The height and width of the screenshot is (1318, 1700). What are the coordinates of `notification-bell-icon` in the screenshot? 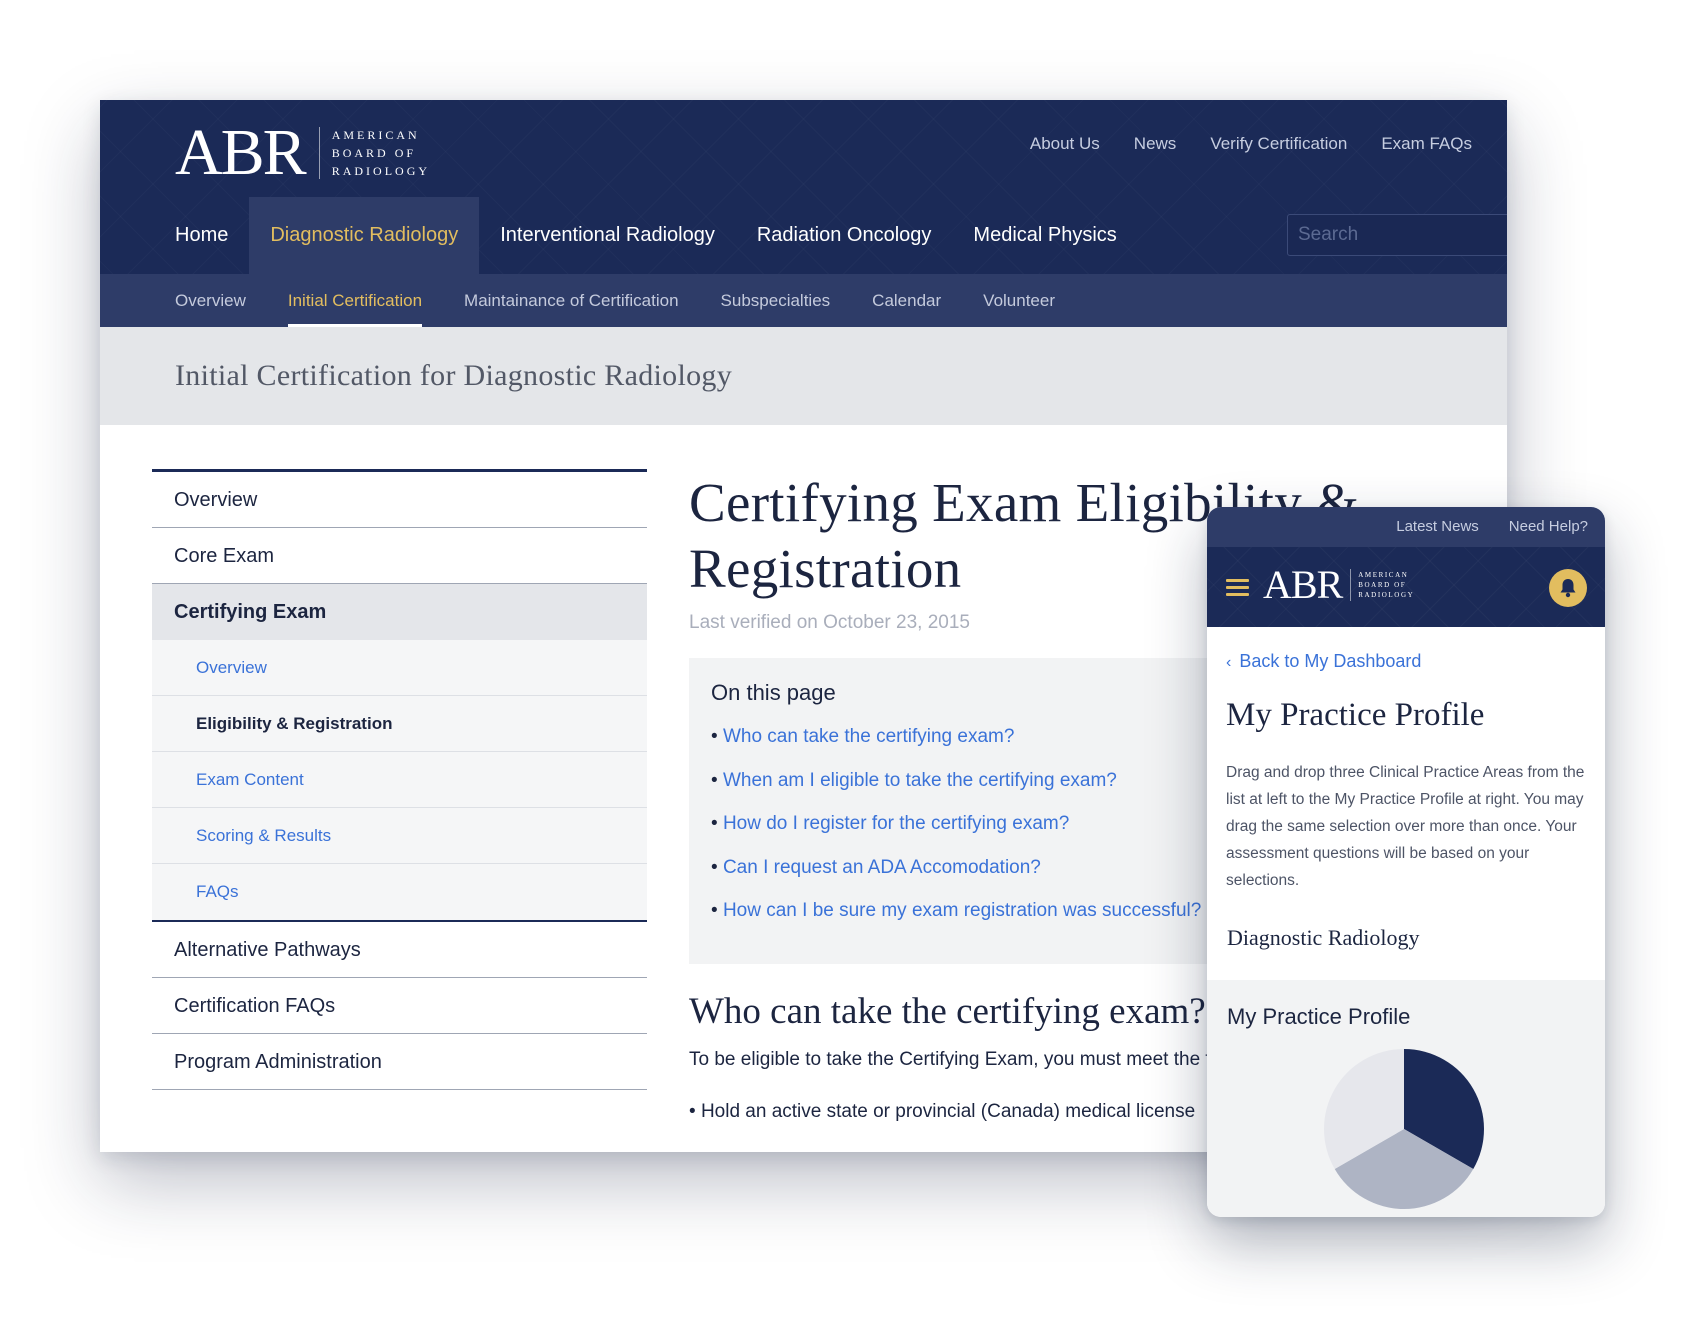 It's located at (1568, 588).